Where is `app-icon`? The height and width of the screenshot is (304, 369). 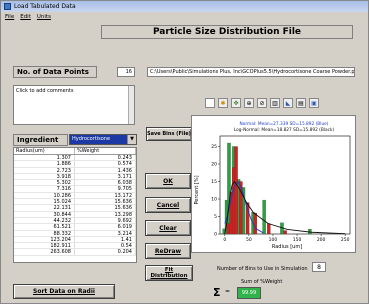 app-icon is located at coordinates (7, 6).